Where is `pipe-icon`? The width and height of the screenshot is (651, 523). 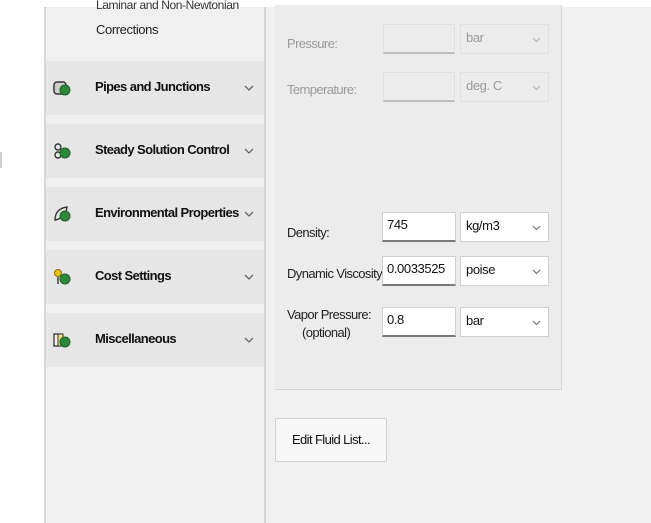
pipe-icon is located at coordinates (62, 88).